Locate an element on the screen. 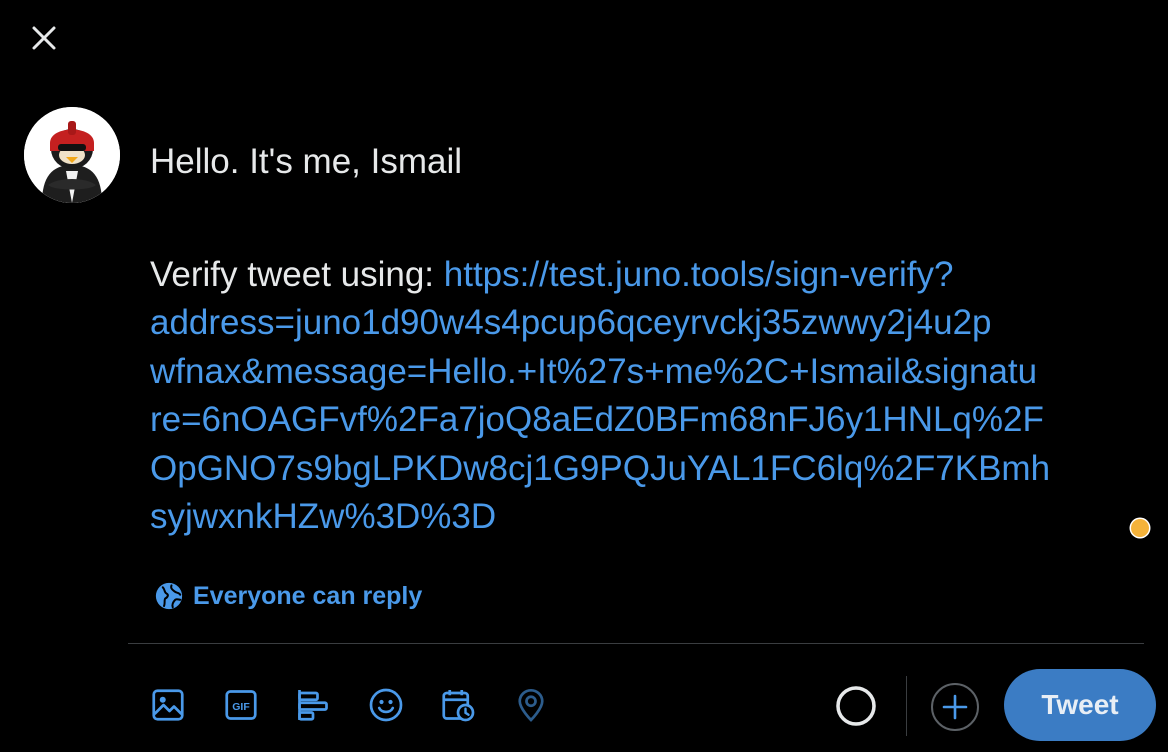 This screenshot has height=752, width=1168. reply-permission-label: Everyone can reply is located at coordinates (308, 595).